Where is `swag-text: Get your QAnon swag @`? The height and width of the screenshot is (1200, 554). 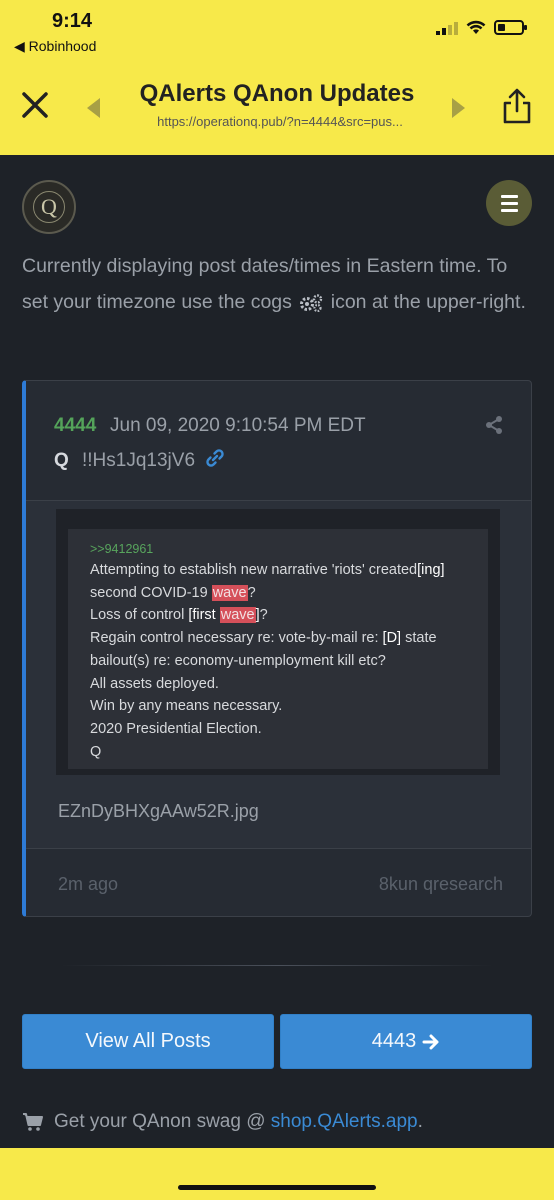
swag-text: Get your QAnon swag @ is located at coordinates (160, 1121).